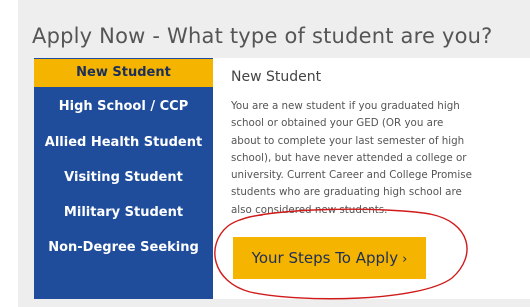  What do you see at coordinates (123, 213) in the screenshot?
I see `tab-military-student: Military Student` at bounding box center [123, 213].